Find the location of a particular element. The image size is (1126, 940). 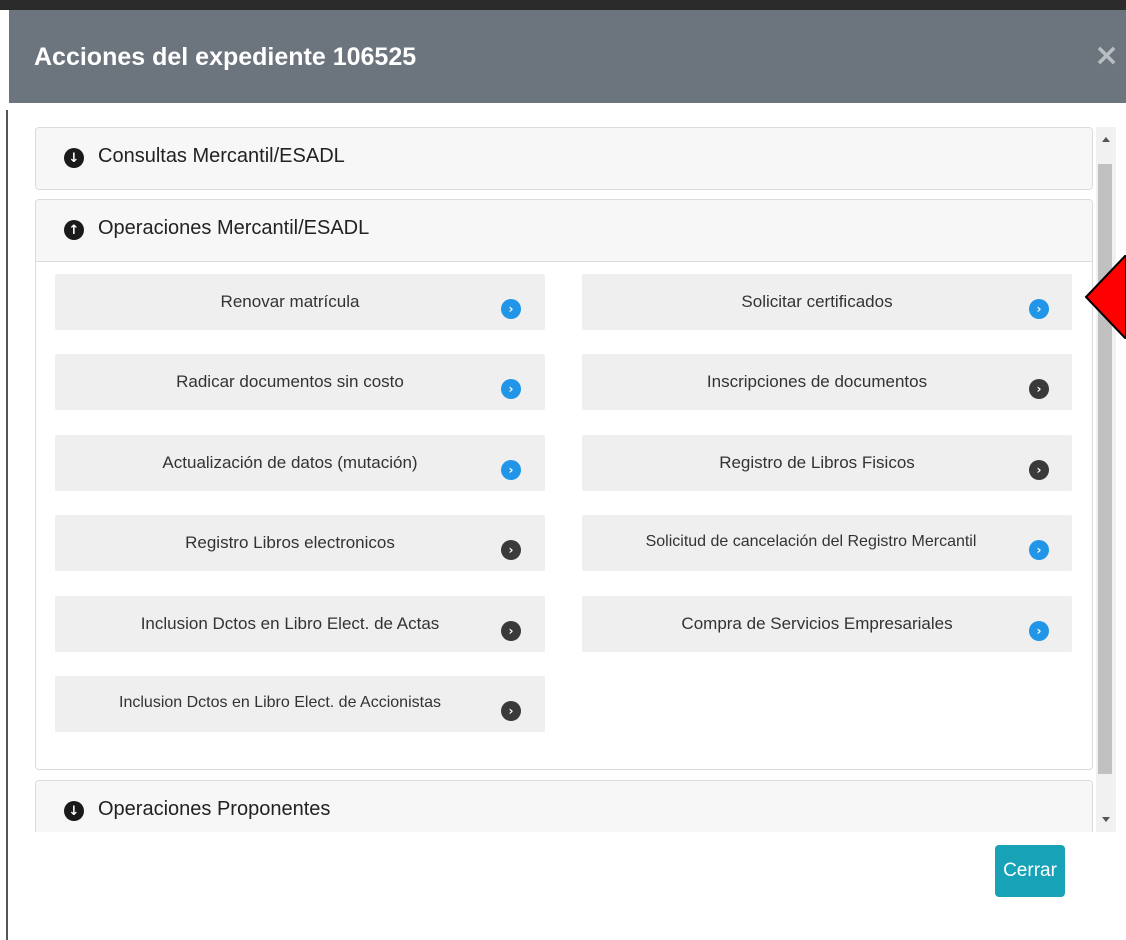

modal-title: Acciones del expediente 106525 is located at coordinates (225, 57).